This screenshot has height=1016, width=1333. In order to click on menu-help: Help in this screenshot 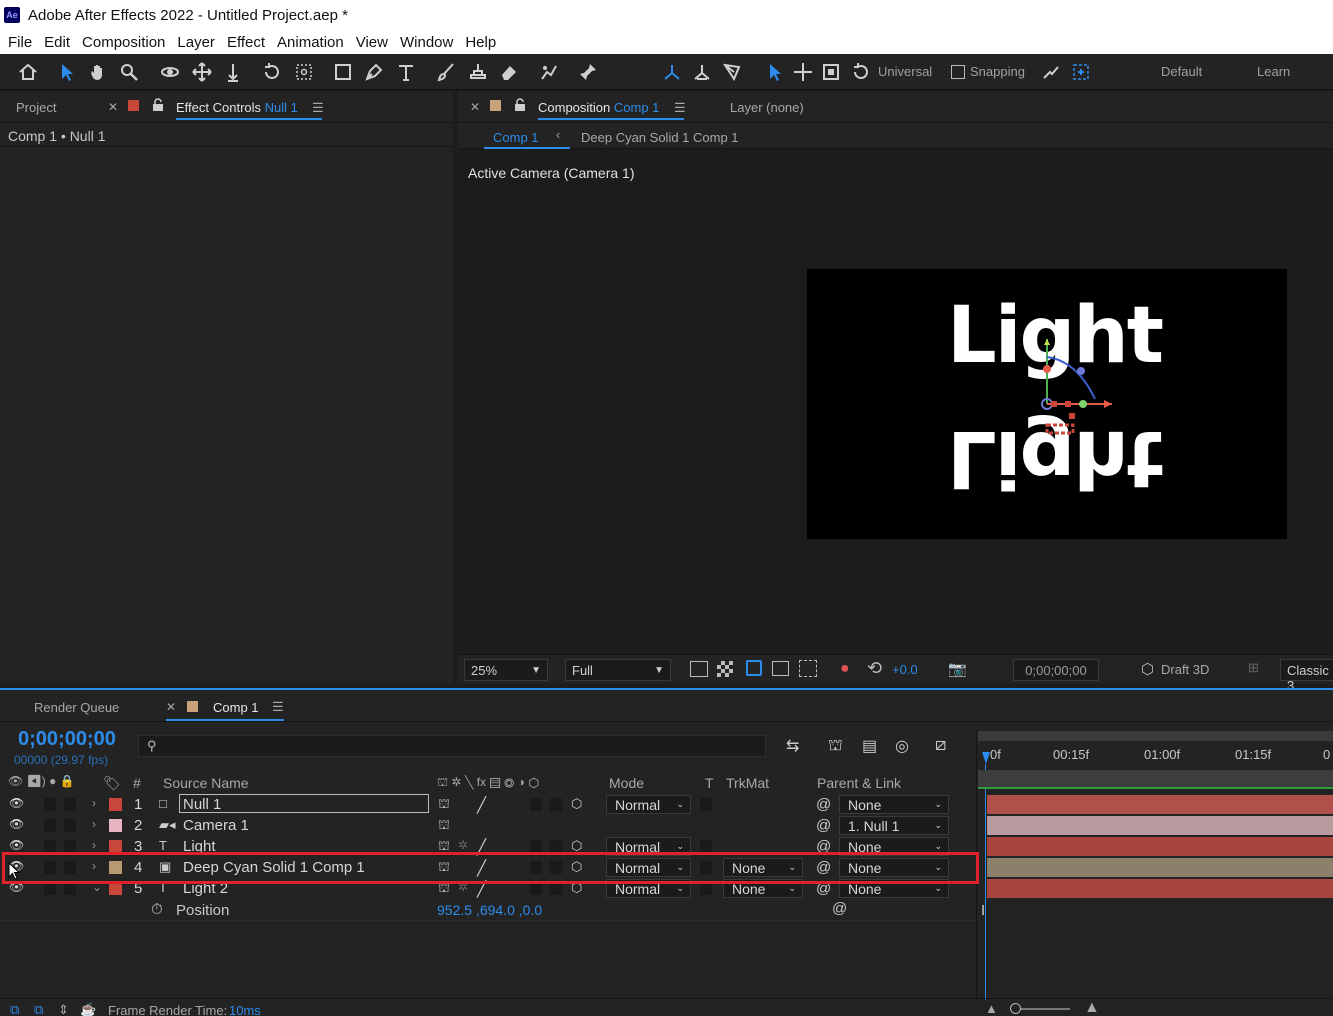, I will do `click(476, 42)`.